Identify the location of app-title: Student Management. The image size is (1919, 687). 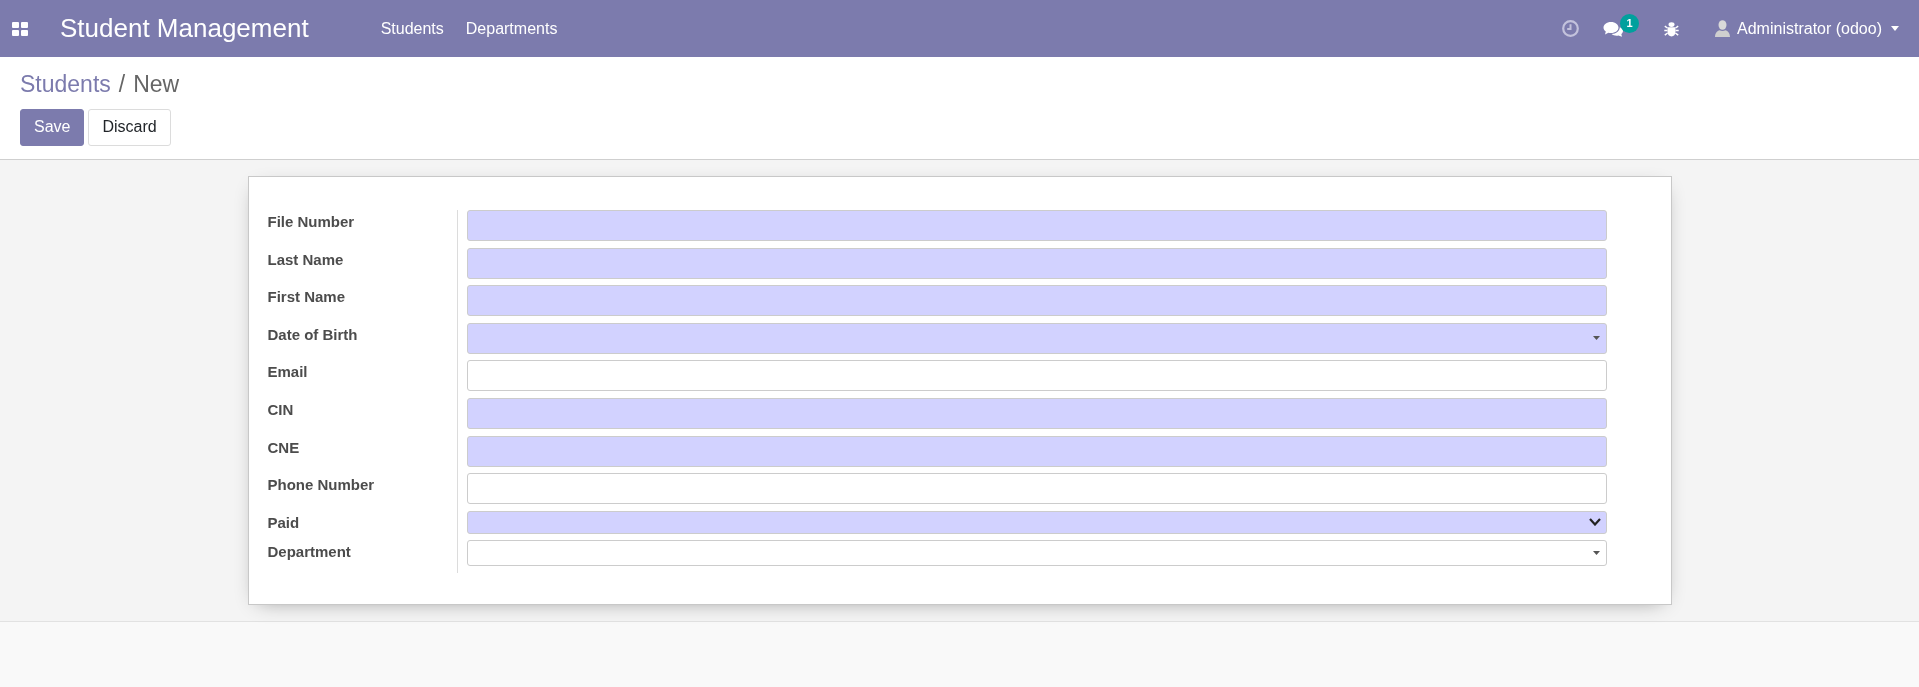
(184, 28).